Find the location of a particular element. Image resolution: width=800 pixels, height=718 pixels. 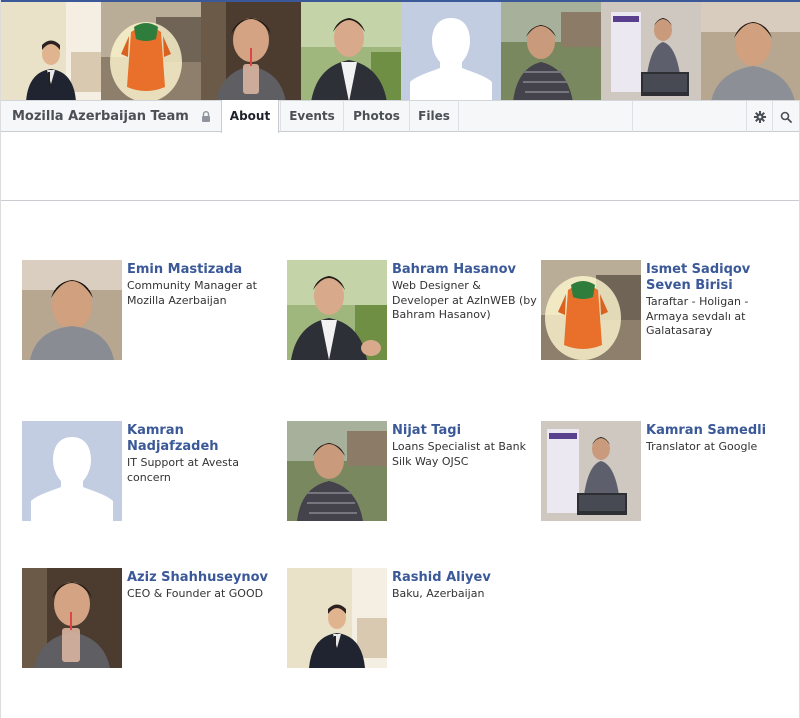

member-card: Kamran Samedli Translator at Google is located at coordinates (666, 471).